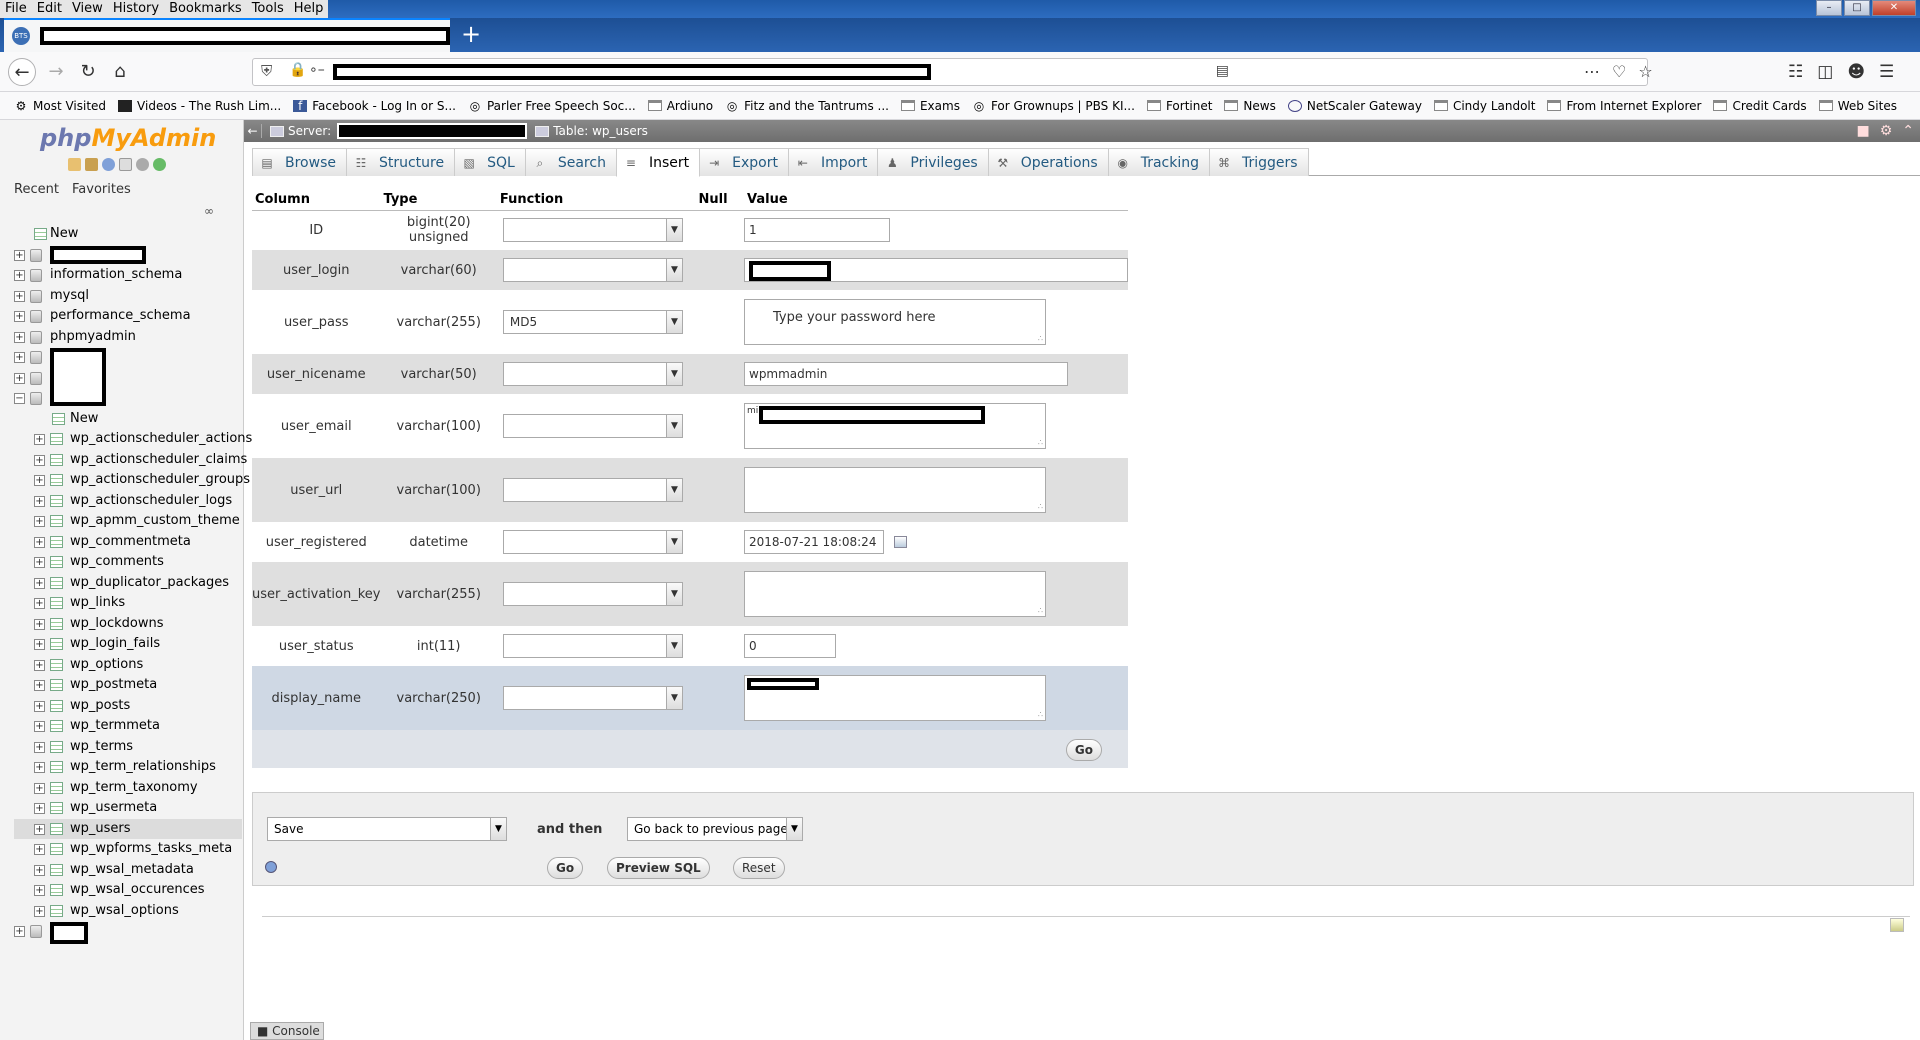  What do you see at coordinates (1894, 8) in the screenshot?
I see `close-window-button: ✕` at bounding box center [1894, 8].